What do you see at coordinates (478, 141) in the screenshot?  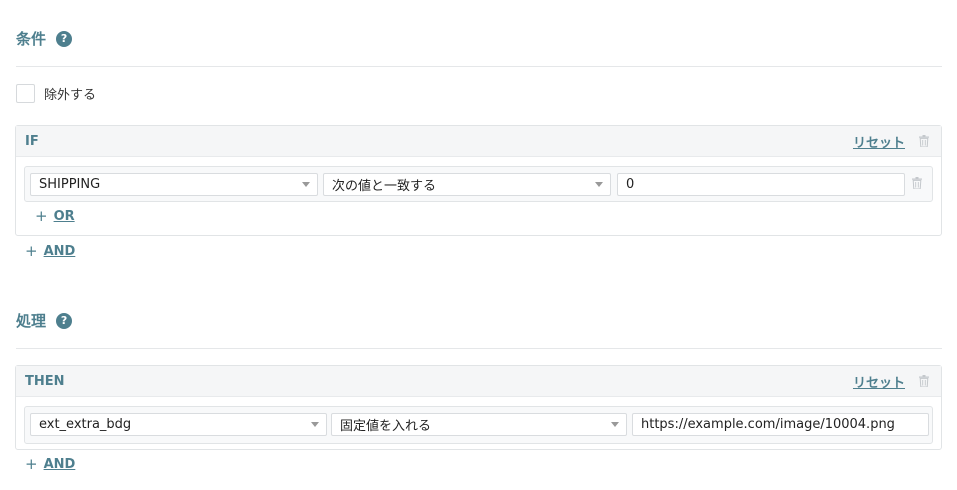 I see `if-panel-header: IF リセット` at bounding box center [478, 141].